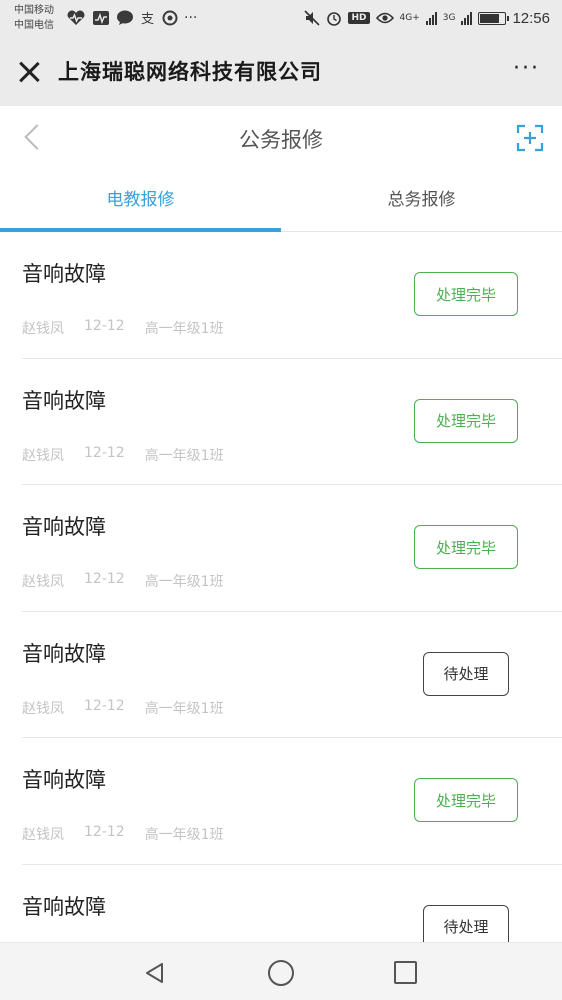 The width and height of the screenshot is (562, 1000). I want to click on system-nav-bar, so click(281, 971).